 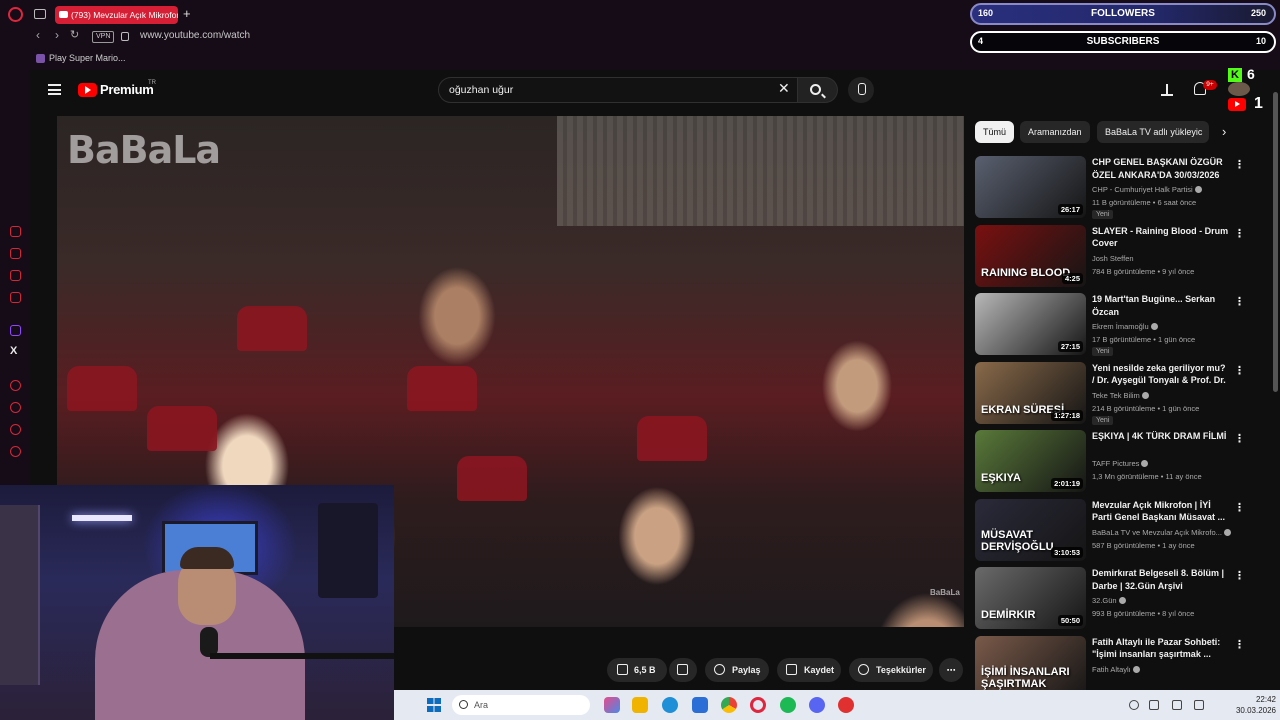 What do you see at coordinates (116, 15) in the screenshot?
I see `browser-tab-active: (793) Mevzular Açık Mikrofon` at bounding box center [116, 15].